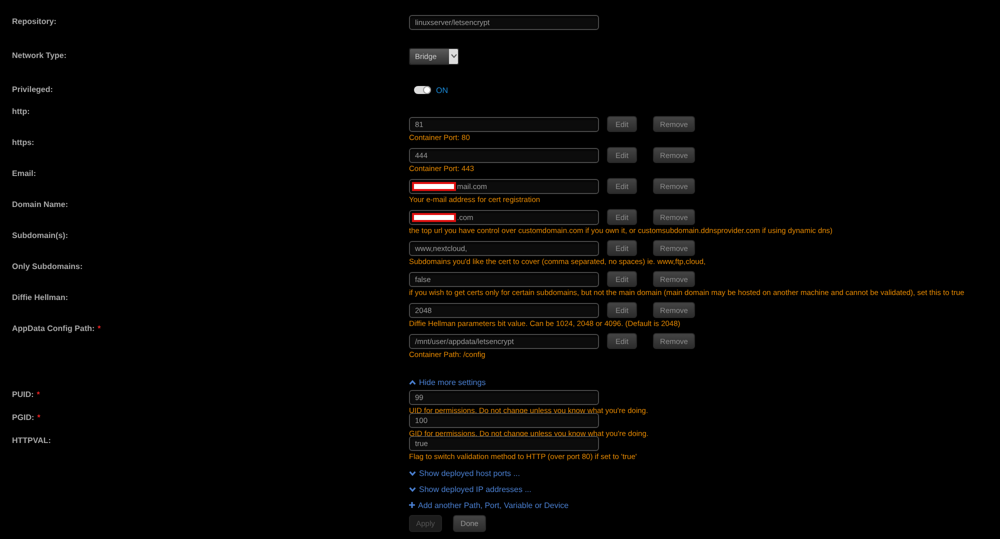 This screenshot has width=1000, height=539. Describe the element at coordinates (41, 298) in the screenshot. I see `field-label: Diffie Hellman:` at that location.